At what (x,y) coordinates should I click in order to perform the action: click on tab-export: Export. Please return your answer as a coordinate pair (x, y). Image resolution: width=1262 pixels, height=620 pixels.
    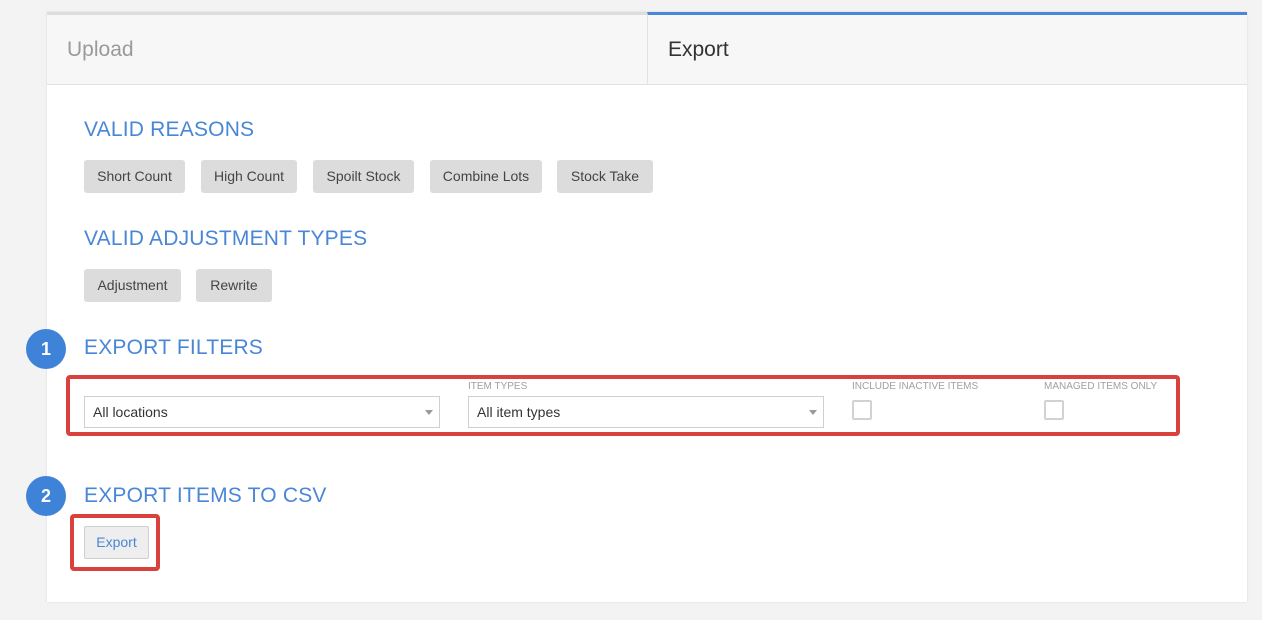
    Looking at the image, I should click on (947, 48).